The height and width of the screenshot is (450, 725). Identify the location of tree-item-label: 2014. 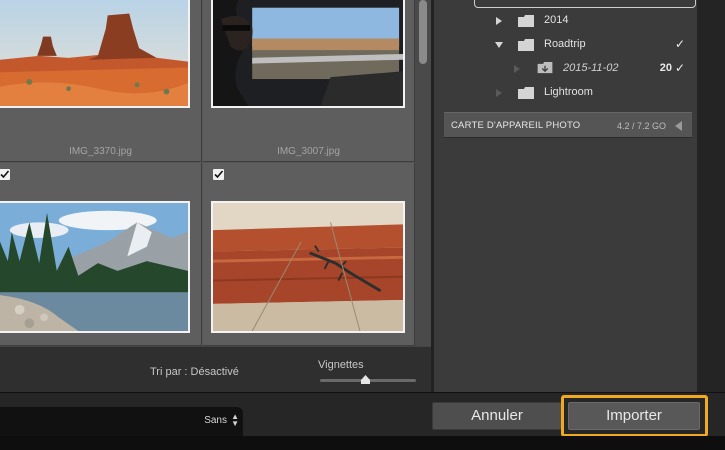
(556, 20).